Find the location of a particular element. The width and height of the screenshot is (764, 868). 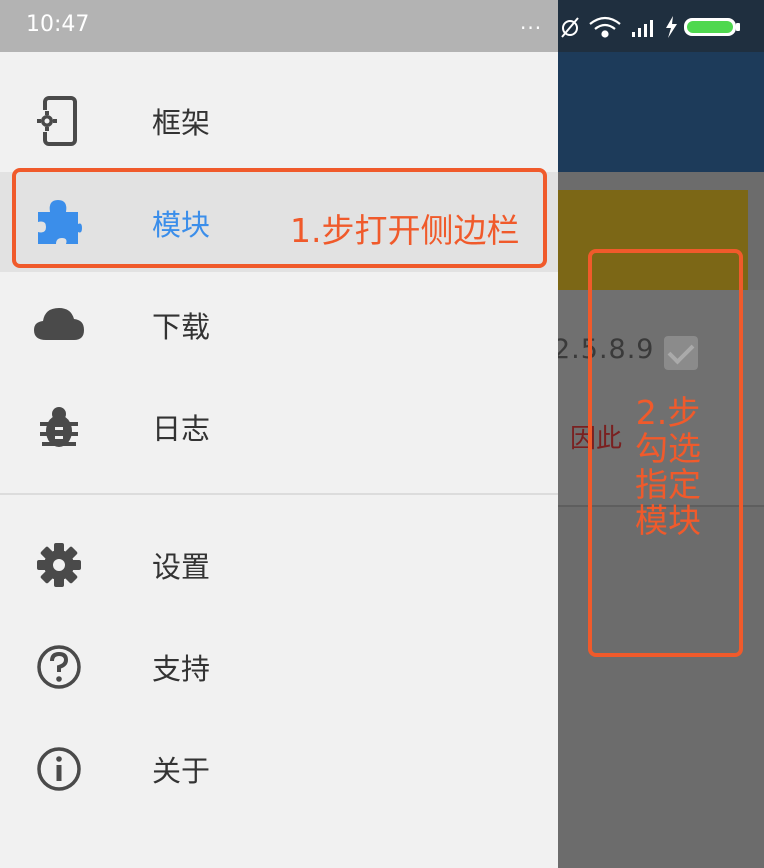

annotation-step2-text: 2.步 勾选 指定 模块 is located at coordinates (668, 467).